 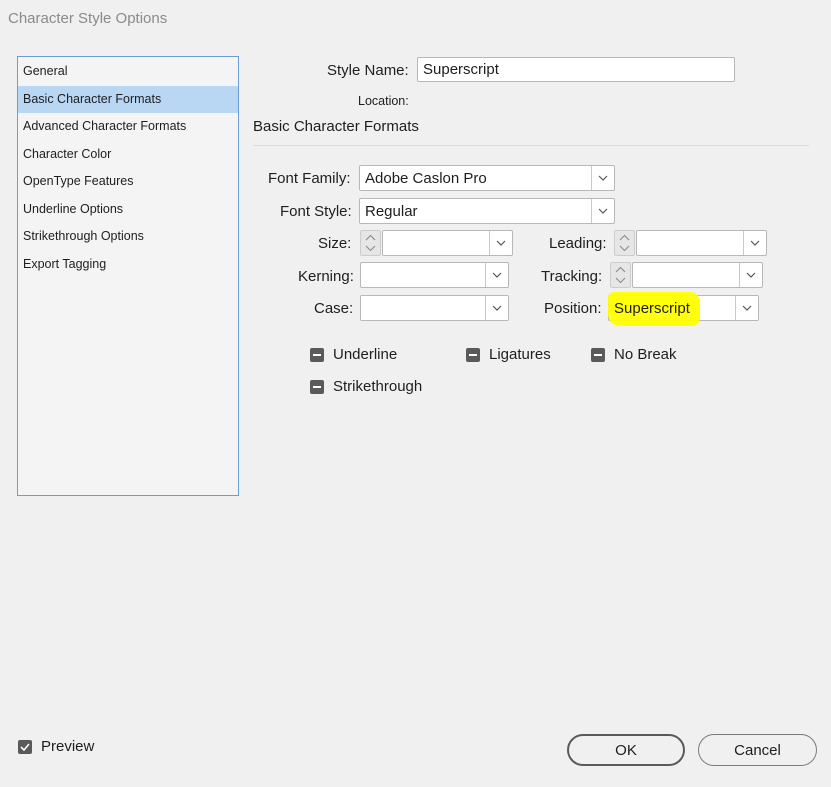 I want to click on font-style-value: Regular, so click(x=391, y=211).